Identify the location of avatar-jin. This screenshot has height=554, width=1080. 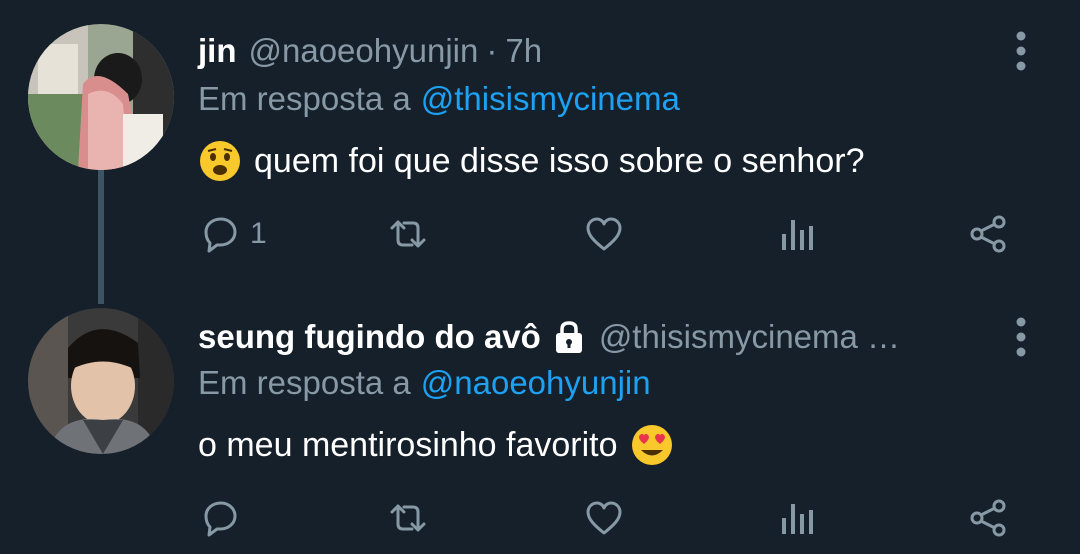
(101, 97).